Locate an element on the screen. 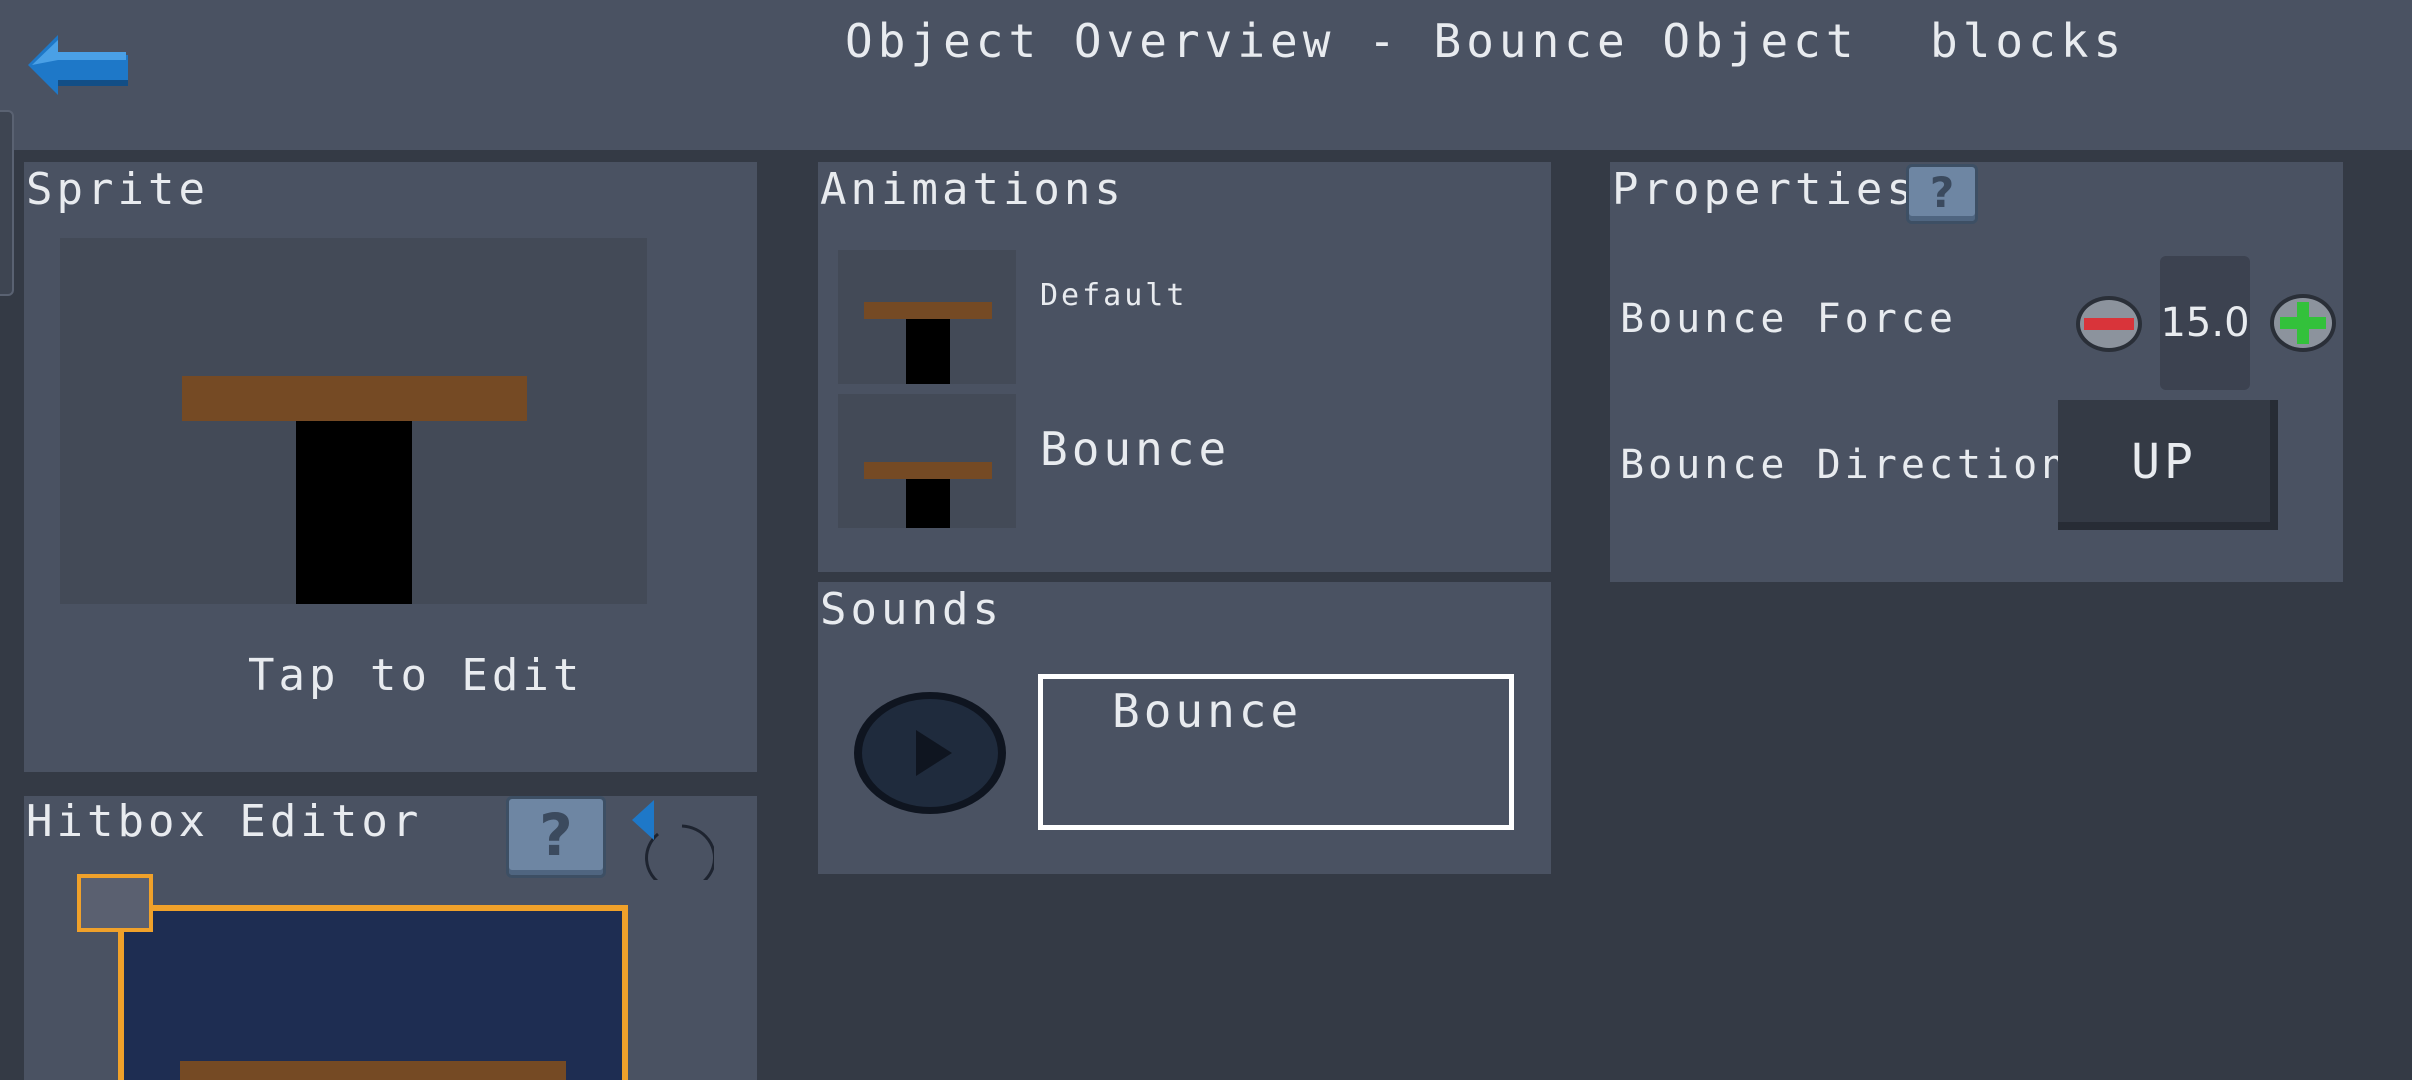 This screenshot has width=2412, height=1080. properties-help-button: ? is located at coordinates (1942, 194).